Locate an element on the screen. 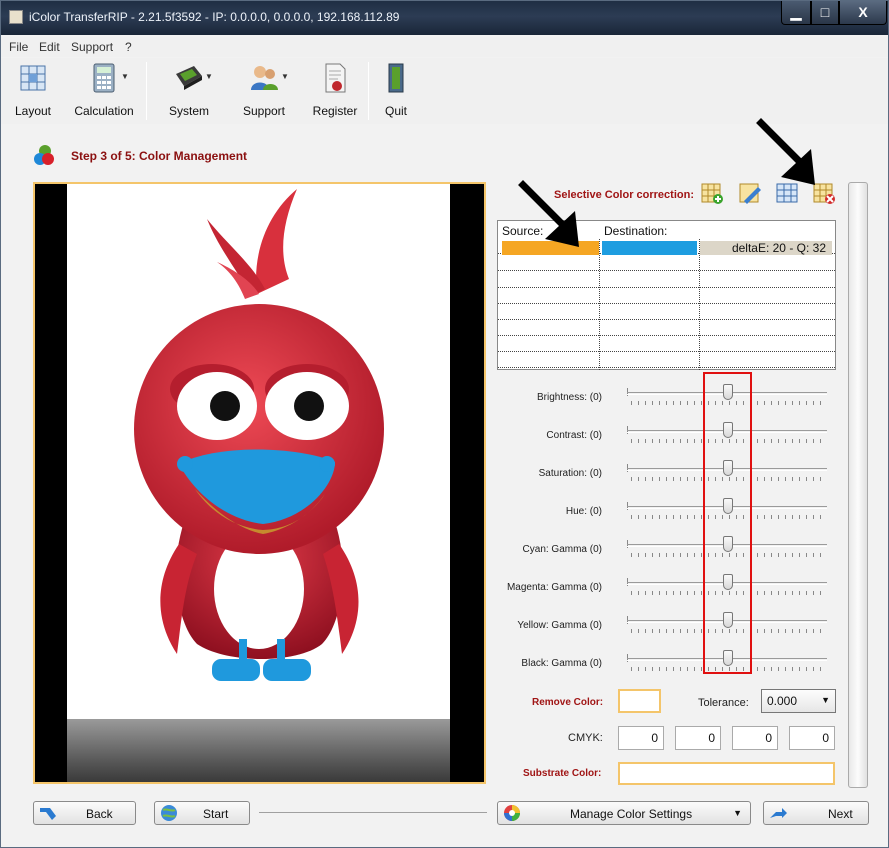 This screenshot has width=889, height=848. menu-support: Support is located at coordinates (92, 47).